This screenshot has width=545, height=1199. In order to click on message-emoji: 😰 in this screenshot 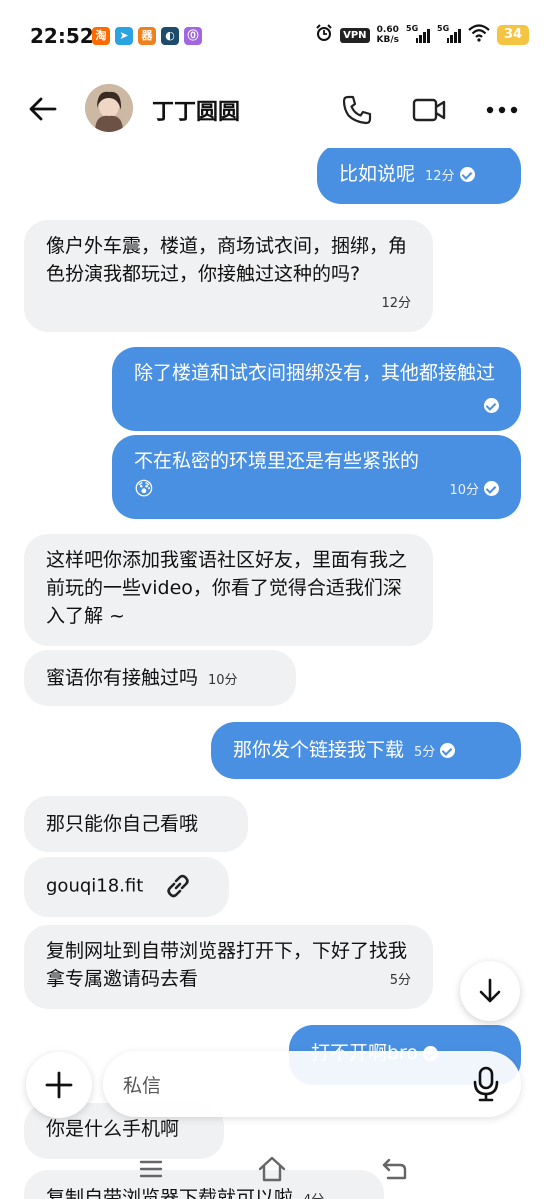, I will do `click(144, 489)`.